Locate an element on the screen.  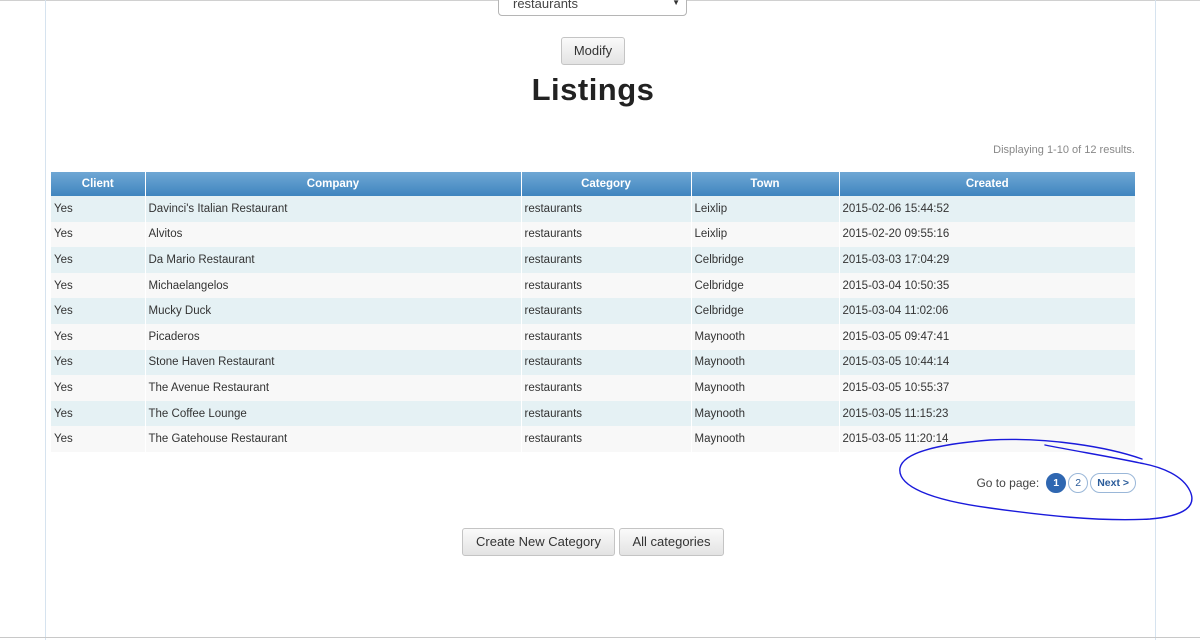
cell-company: Mucky Duck is located at coordinates (333, 311).